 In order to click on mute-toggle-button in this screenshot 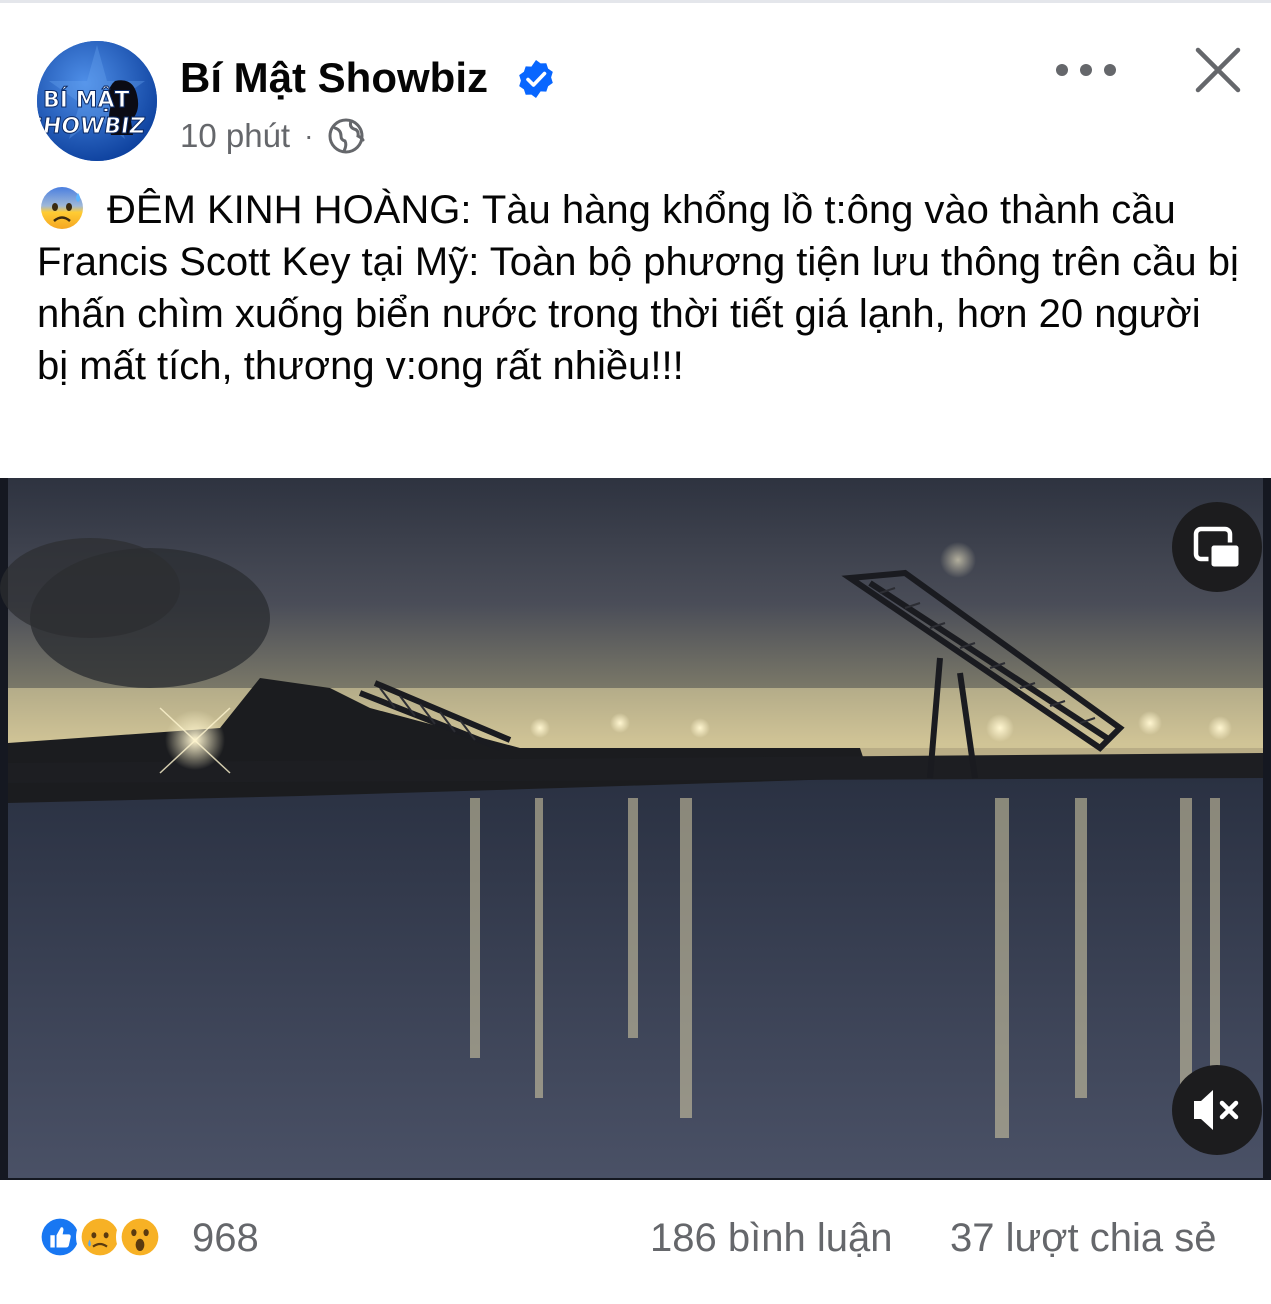, I will do `click(1217, 1110)`.